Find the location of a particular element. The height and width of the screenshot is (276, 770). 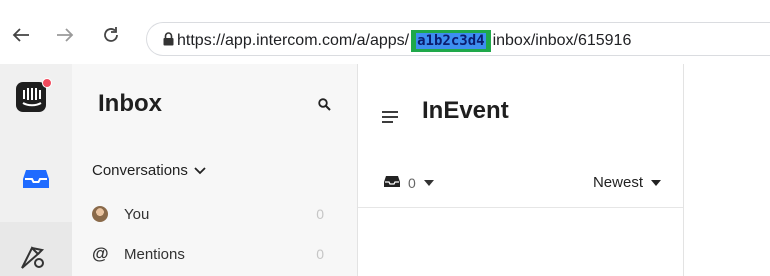

list-controls: 0 Newest is located at coordinates (520, 182).